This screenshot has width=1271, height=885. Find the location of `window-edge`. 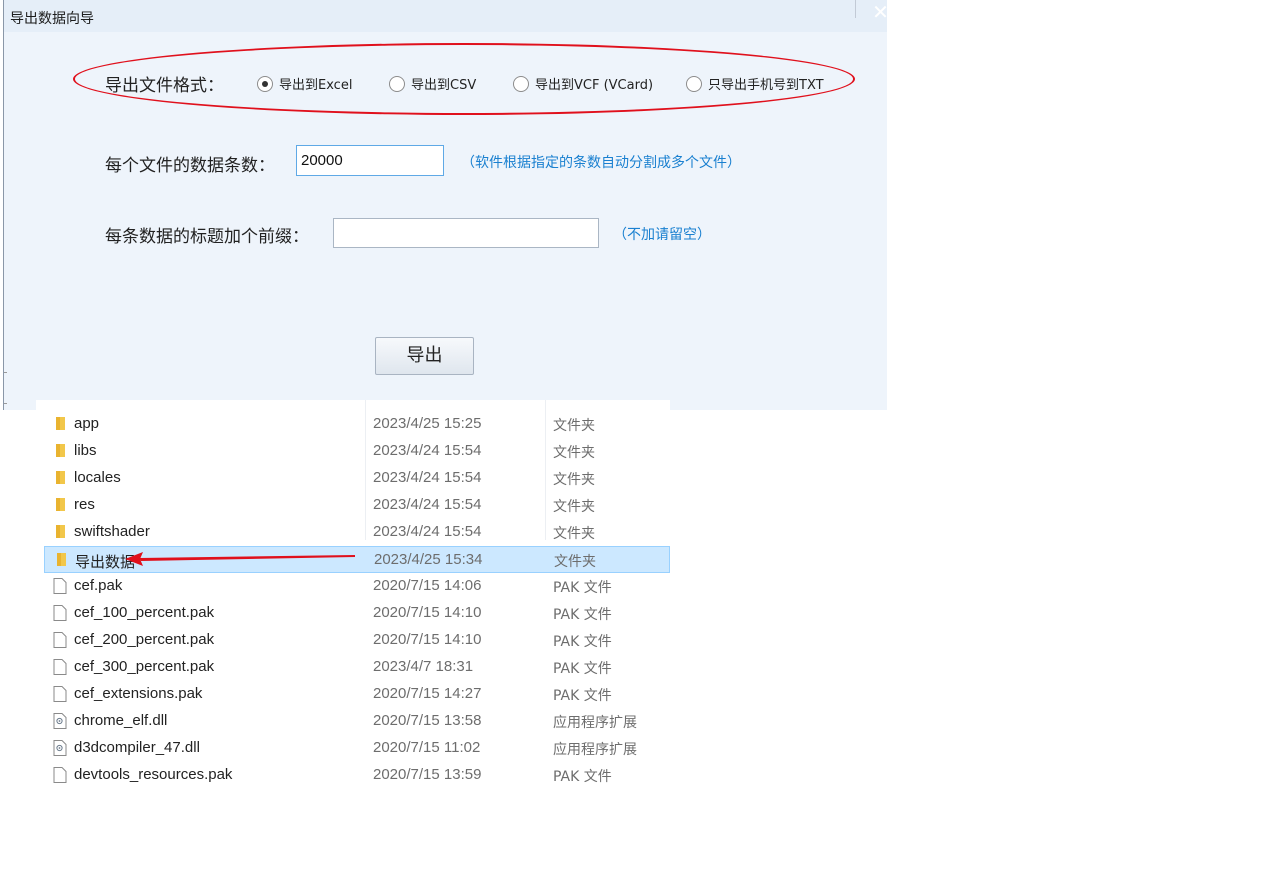

window-edge is located at coordinates (855, 9).